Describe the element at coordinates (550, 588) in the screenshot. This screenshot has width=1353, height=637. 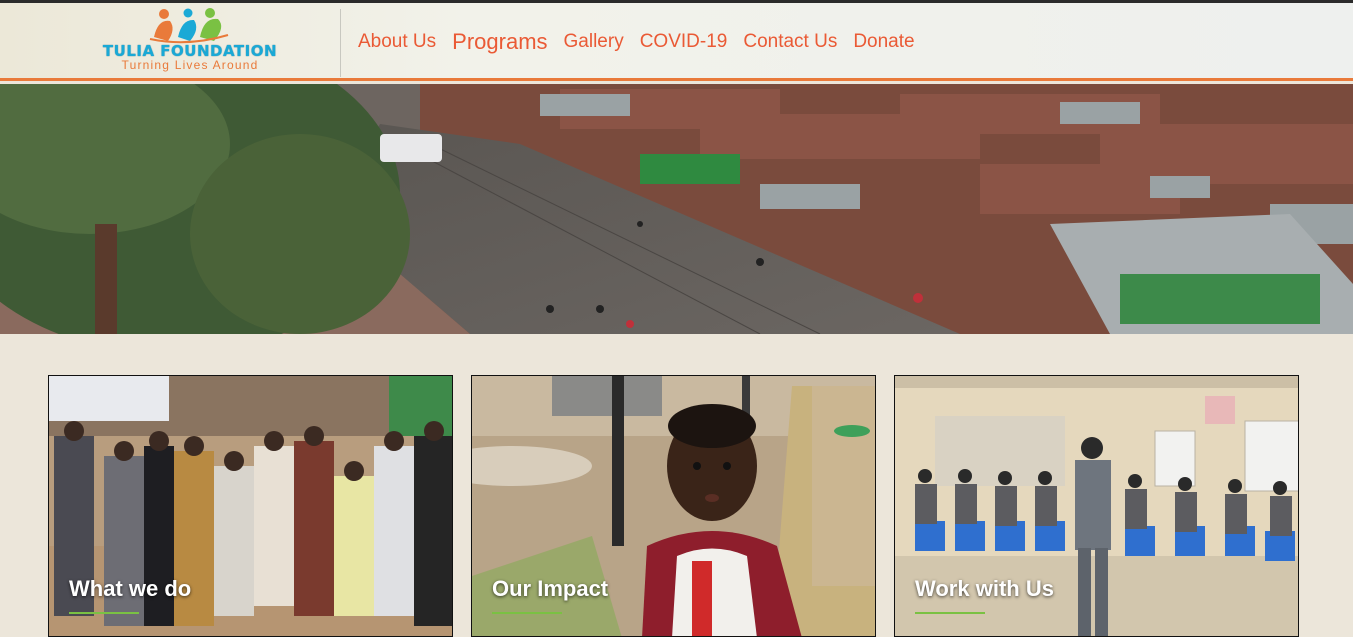
I see `card-title: Our Impact` at that location.